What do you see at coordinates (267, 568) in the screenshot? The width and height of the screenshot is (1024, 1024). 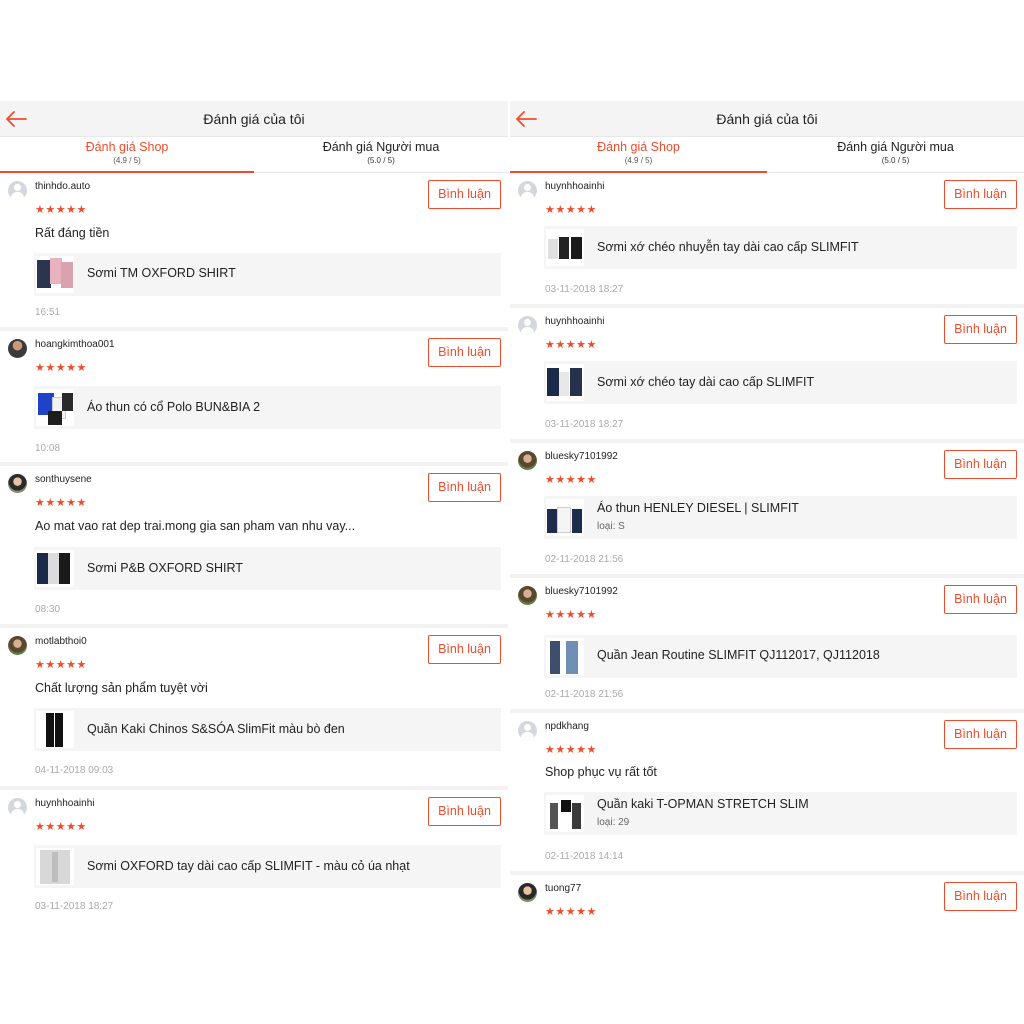 I see `product-card: Sơmi P&B OXFORD SHIRT` at bounding box center [267, 568].